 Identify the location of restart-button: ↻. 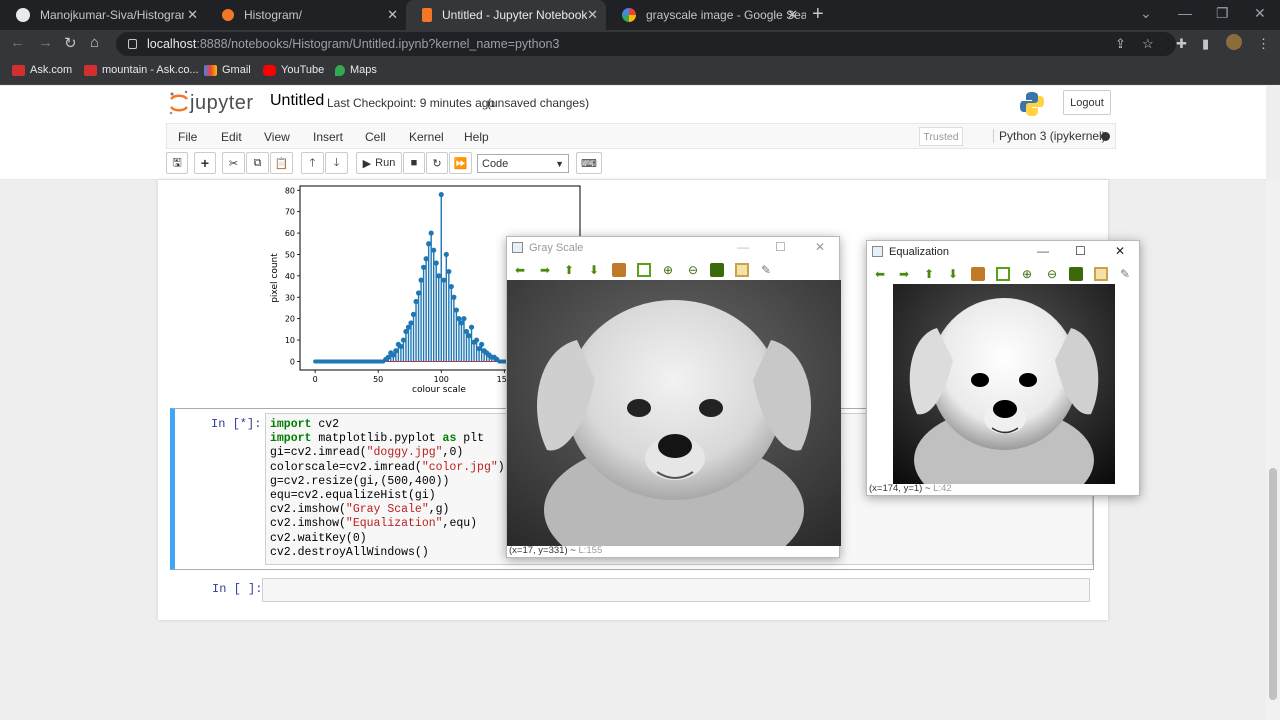
(437, 163).